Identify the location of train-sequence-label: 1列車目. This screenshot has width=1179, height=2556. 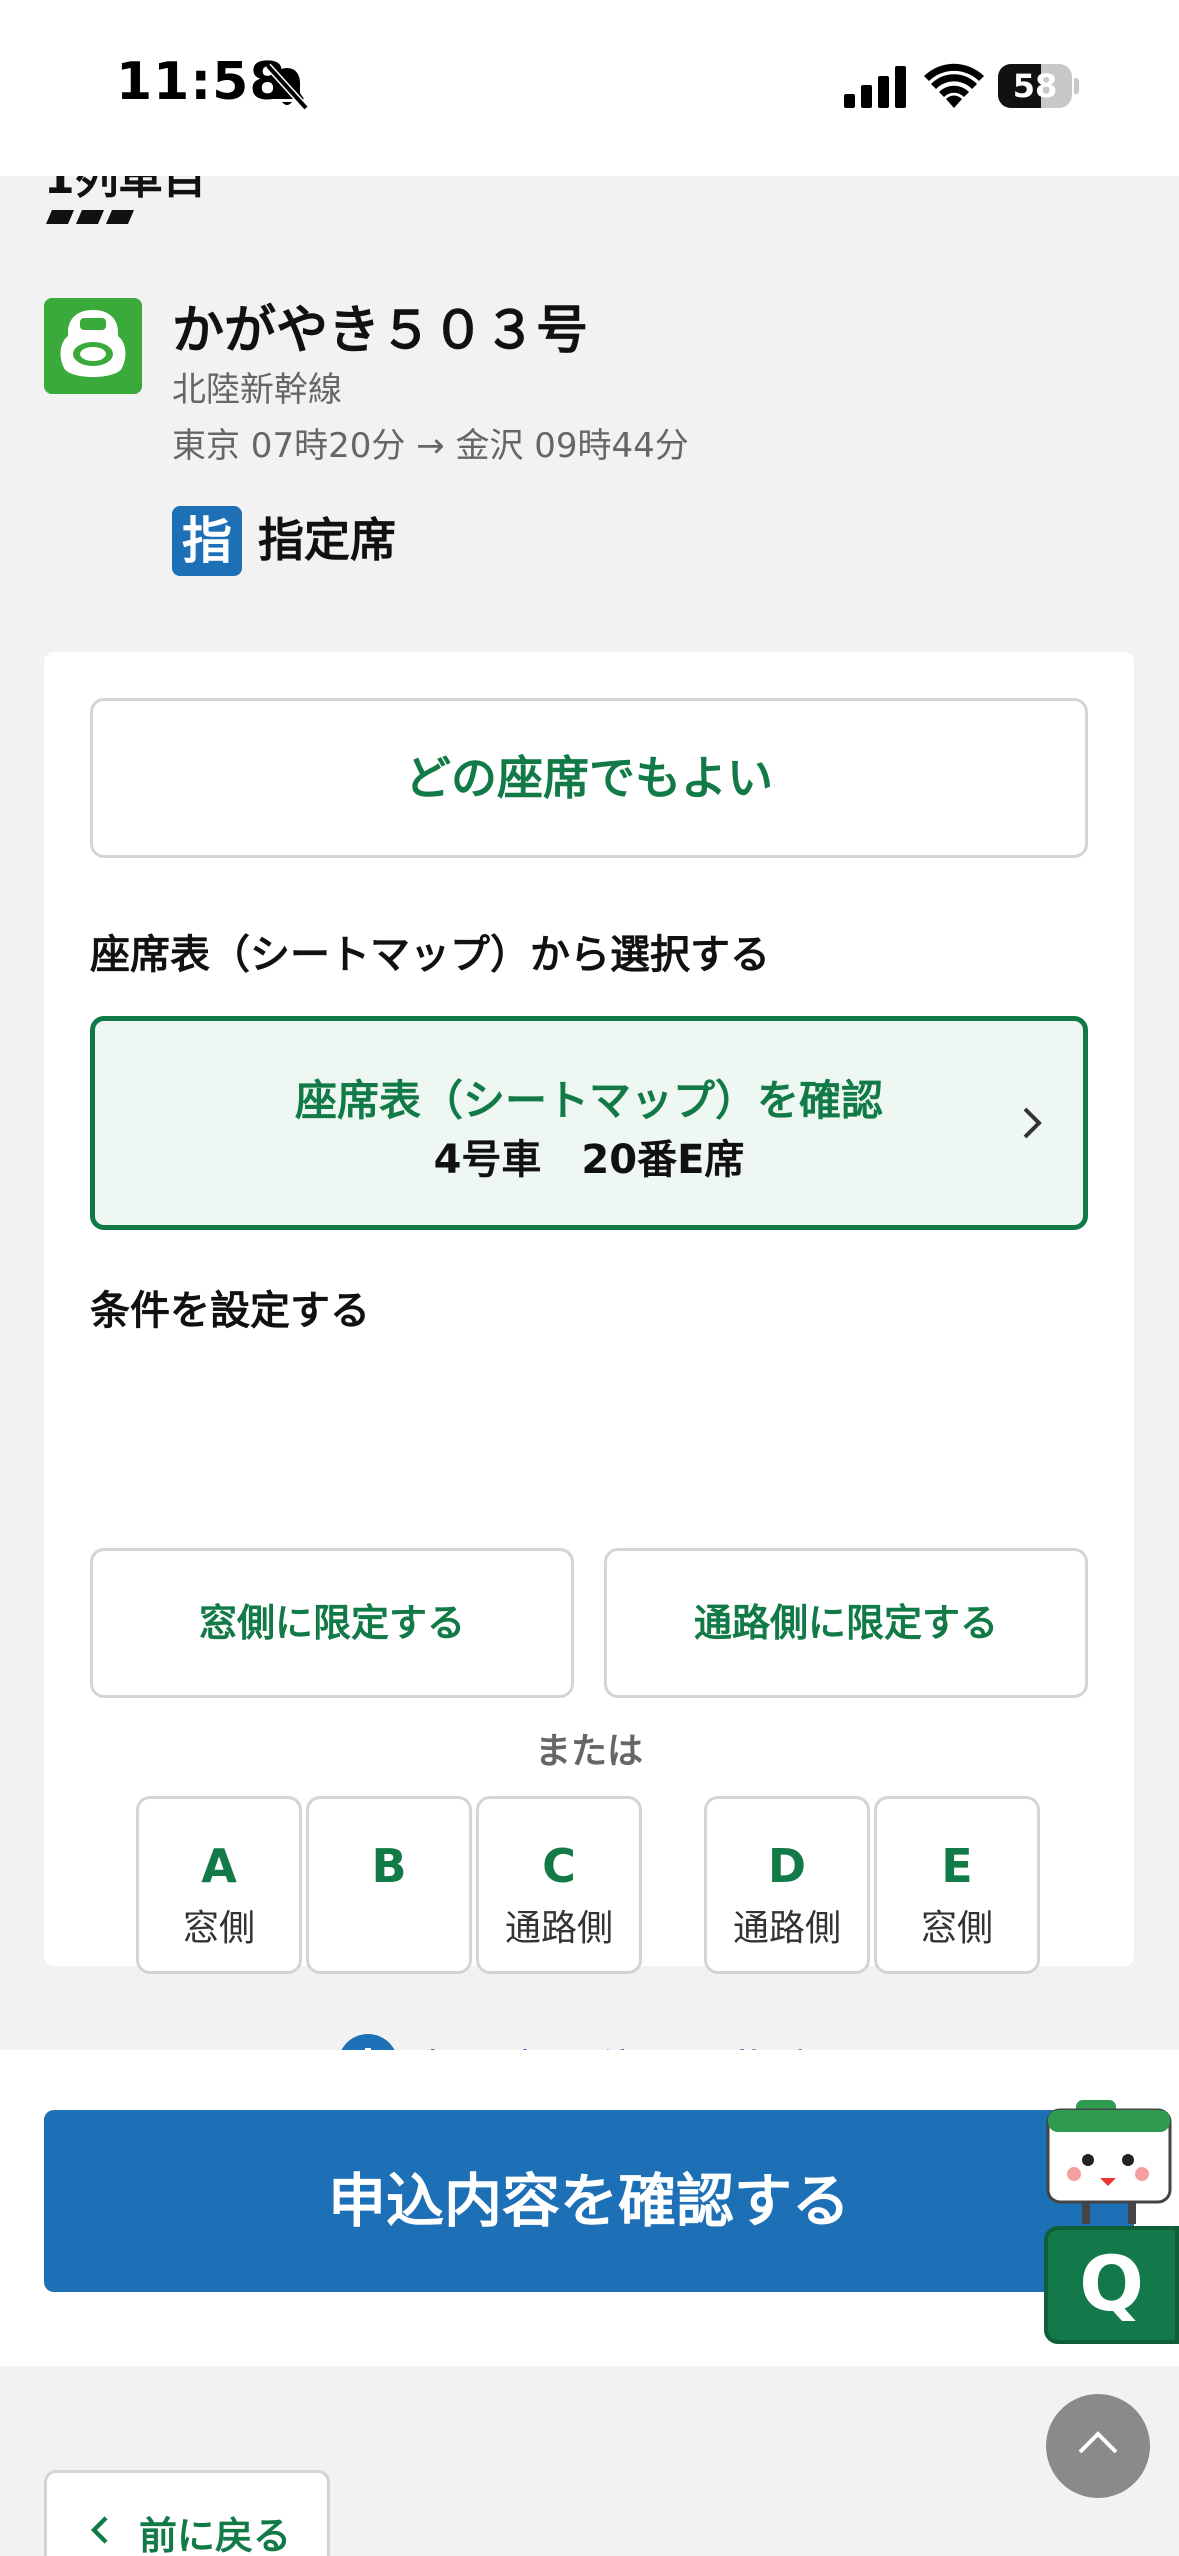
(125, 190).